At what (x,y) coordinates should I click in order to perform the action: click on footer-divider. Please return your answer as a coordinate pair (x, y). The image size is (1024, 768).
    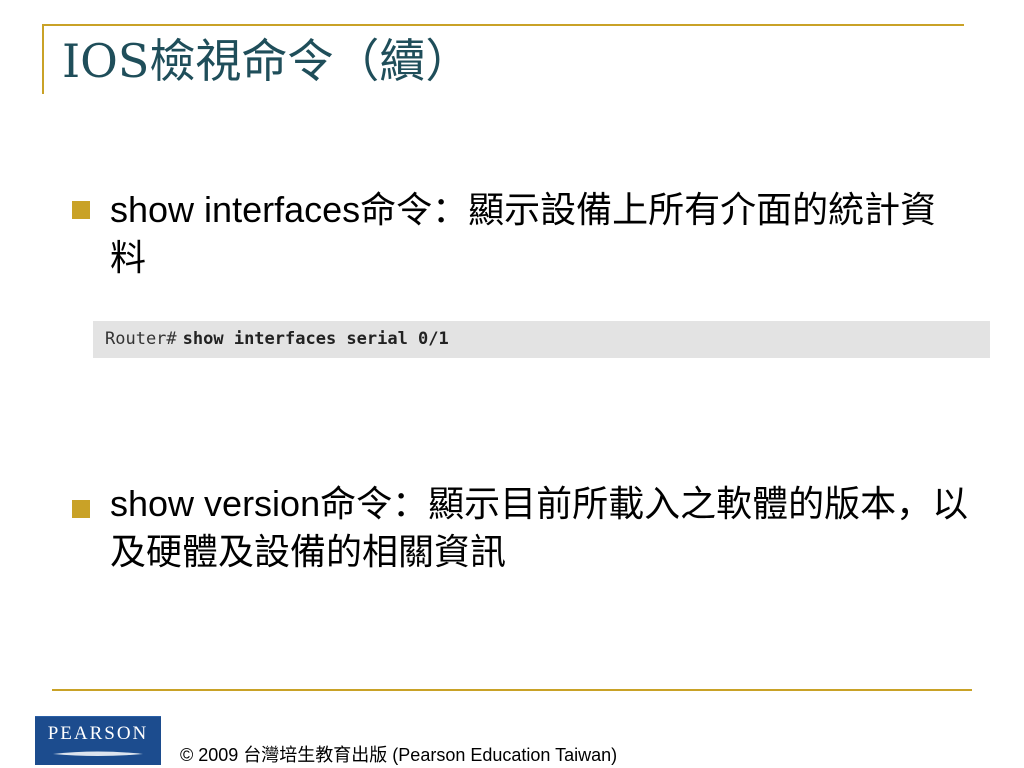
    Looking at the image, I should click on (512, 690).